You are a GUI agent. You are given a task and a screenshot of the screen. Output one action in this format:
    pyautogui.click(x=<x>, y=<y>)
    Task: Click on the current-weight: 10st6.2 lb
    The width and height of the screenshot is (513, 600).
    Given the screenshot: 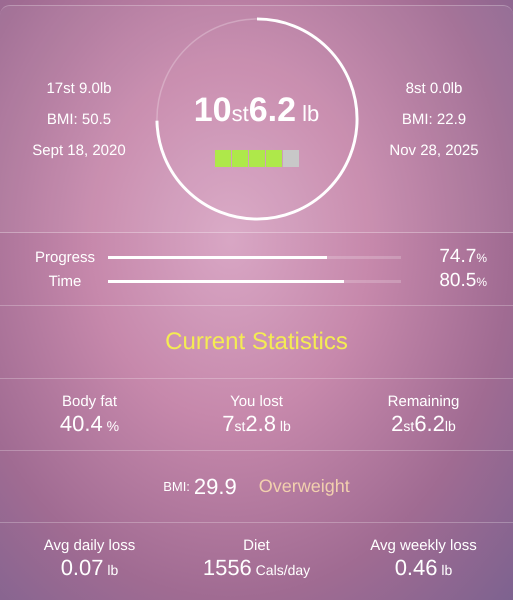 What is the action you would take?
    pyautogui.click(x=257, y=110)
    